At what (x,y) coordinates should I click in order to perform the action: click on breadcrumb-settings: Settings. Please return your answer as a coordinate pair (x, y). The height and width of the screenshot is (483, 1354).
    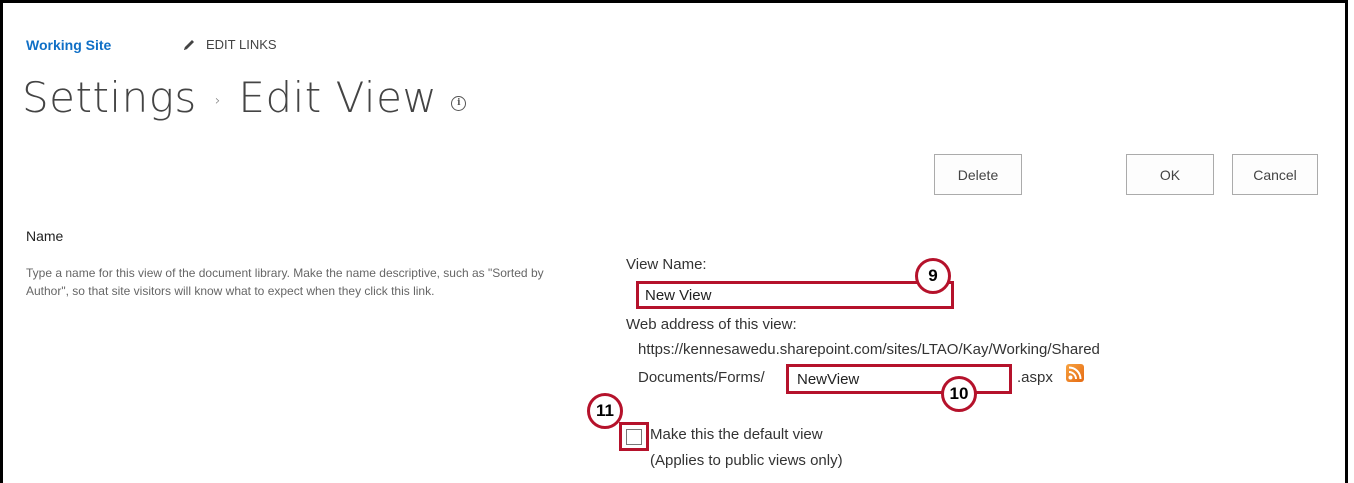
    Looking at the image, I should click on (109, 98).